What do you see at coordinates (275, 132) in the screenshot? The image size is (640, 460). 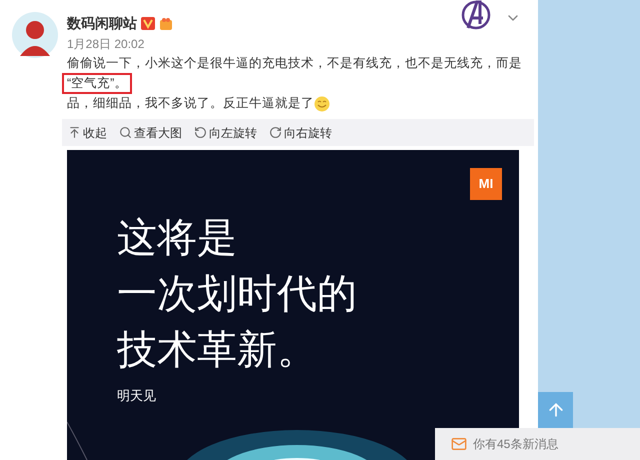 I see `rotate-right-icon` at bounding box center [275, 132].